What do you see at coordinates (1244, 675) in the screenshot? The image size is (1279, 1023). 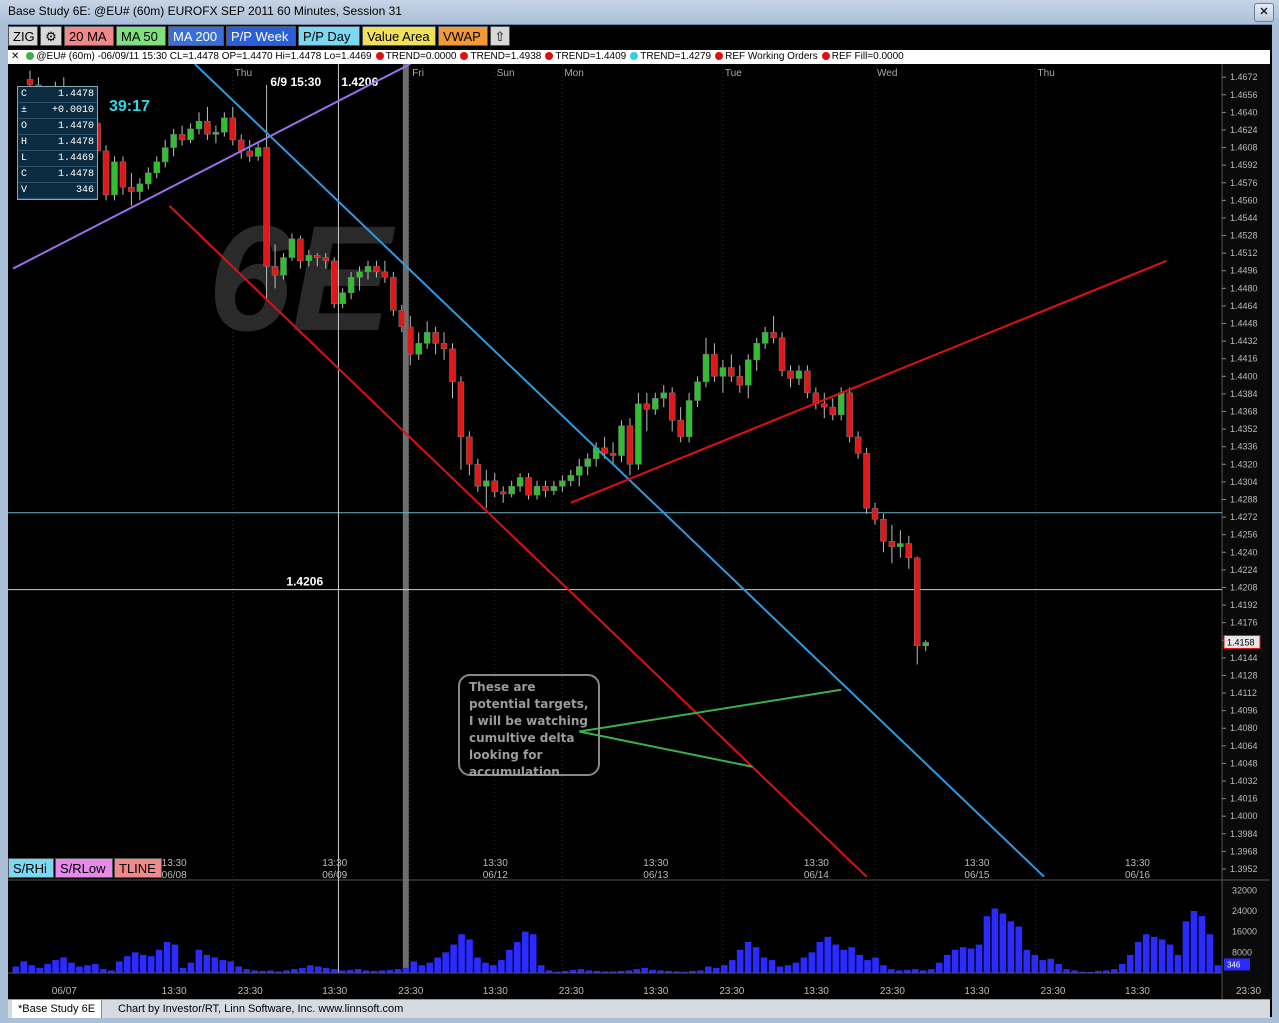 I see `price-tick-label: 1.4128` at bounding box center [1244, 675].